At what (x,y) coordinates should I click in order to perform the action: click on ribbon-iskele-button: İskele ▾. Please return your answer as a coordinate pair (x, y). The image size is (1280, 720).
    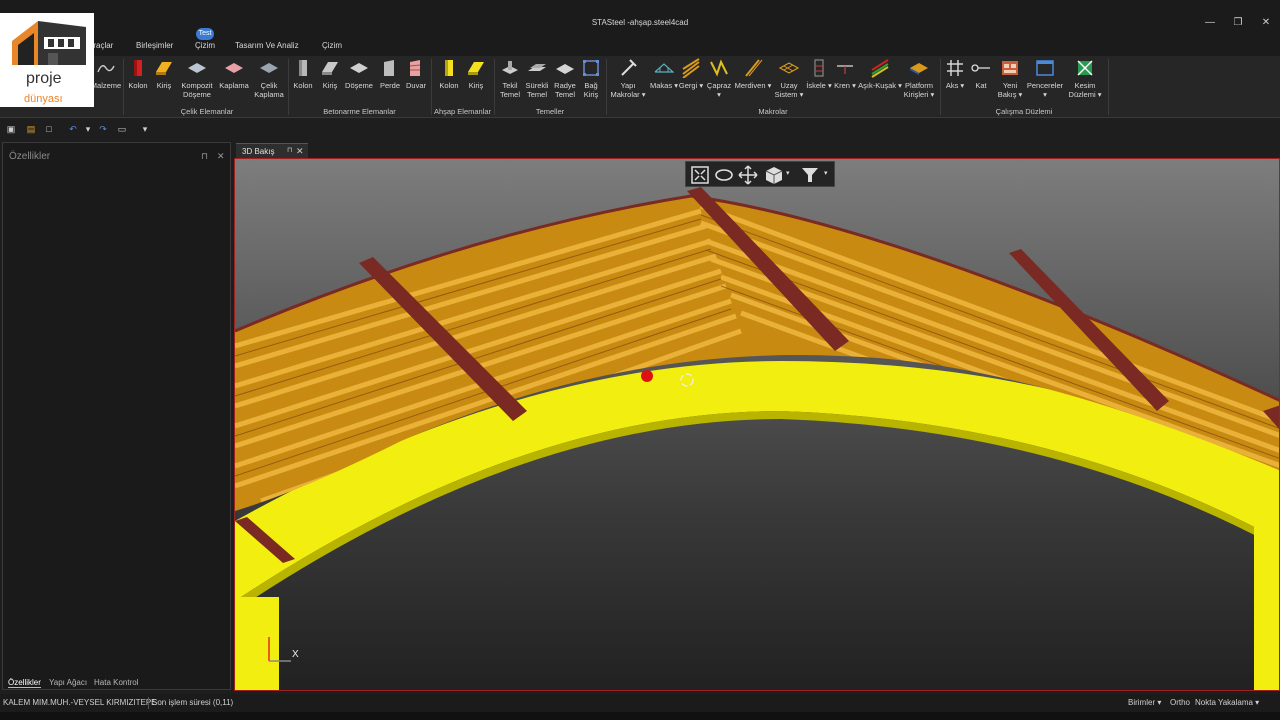
    Looking at the image, I should click on (819, 74).